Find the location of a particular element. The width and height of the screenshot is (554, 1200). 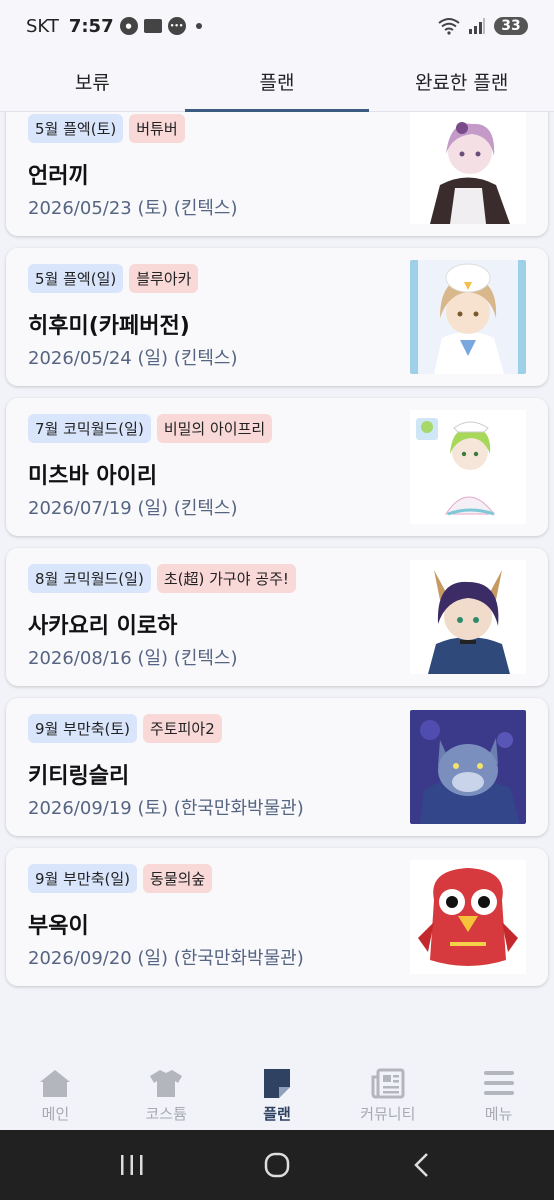

event-chip: 8월 코믹월드(일) is located at coordinates (89, 578).